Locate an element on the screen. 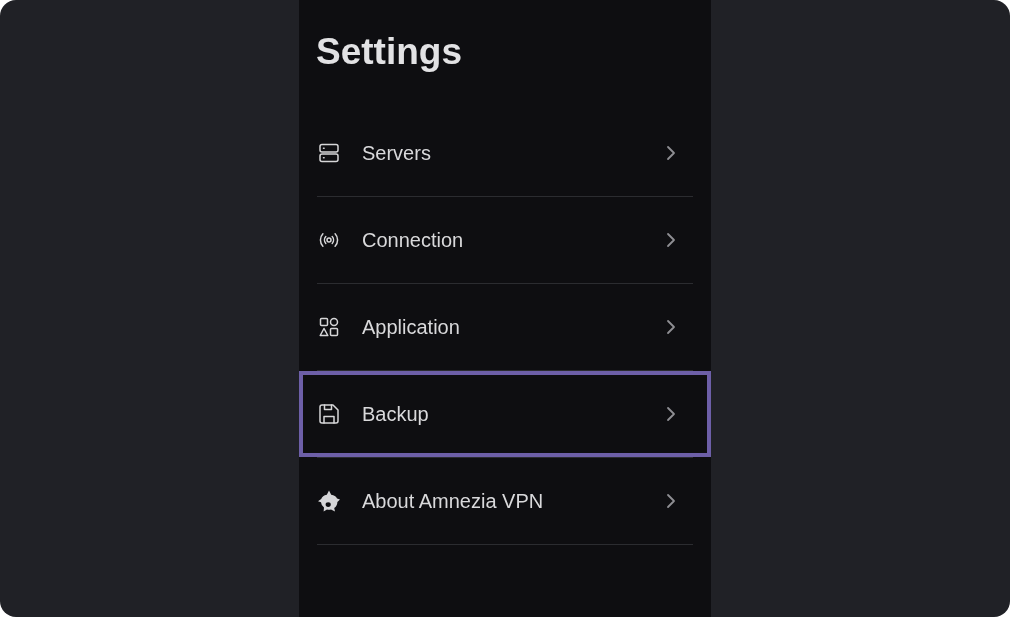  spiky-blob-icon is located at coordinates (329, 501).